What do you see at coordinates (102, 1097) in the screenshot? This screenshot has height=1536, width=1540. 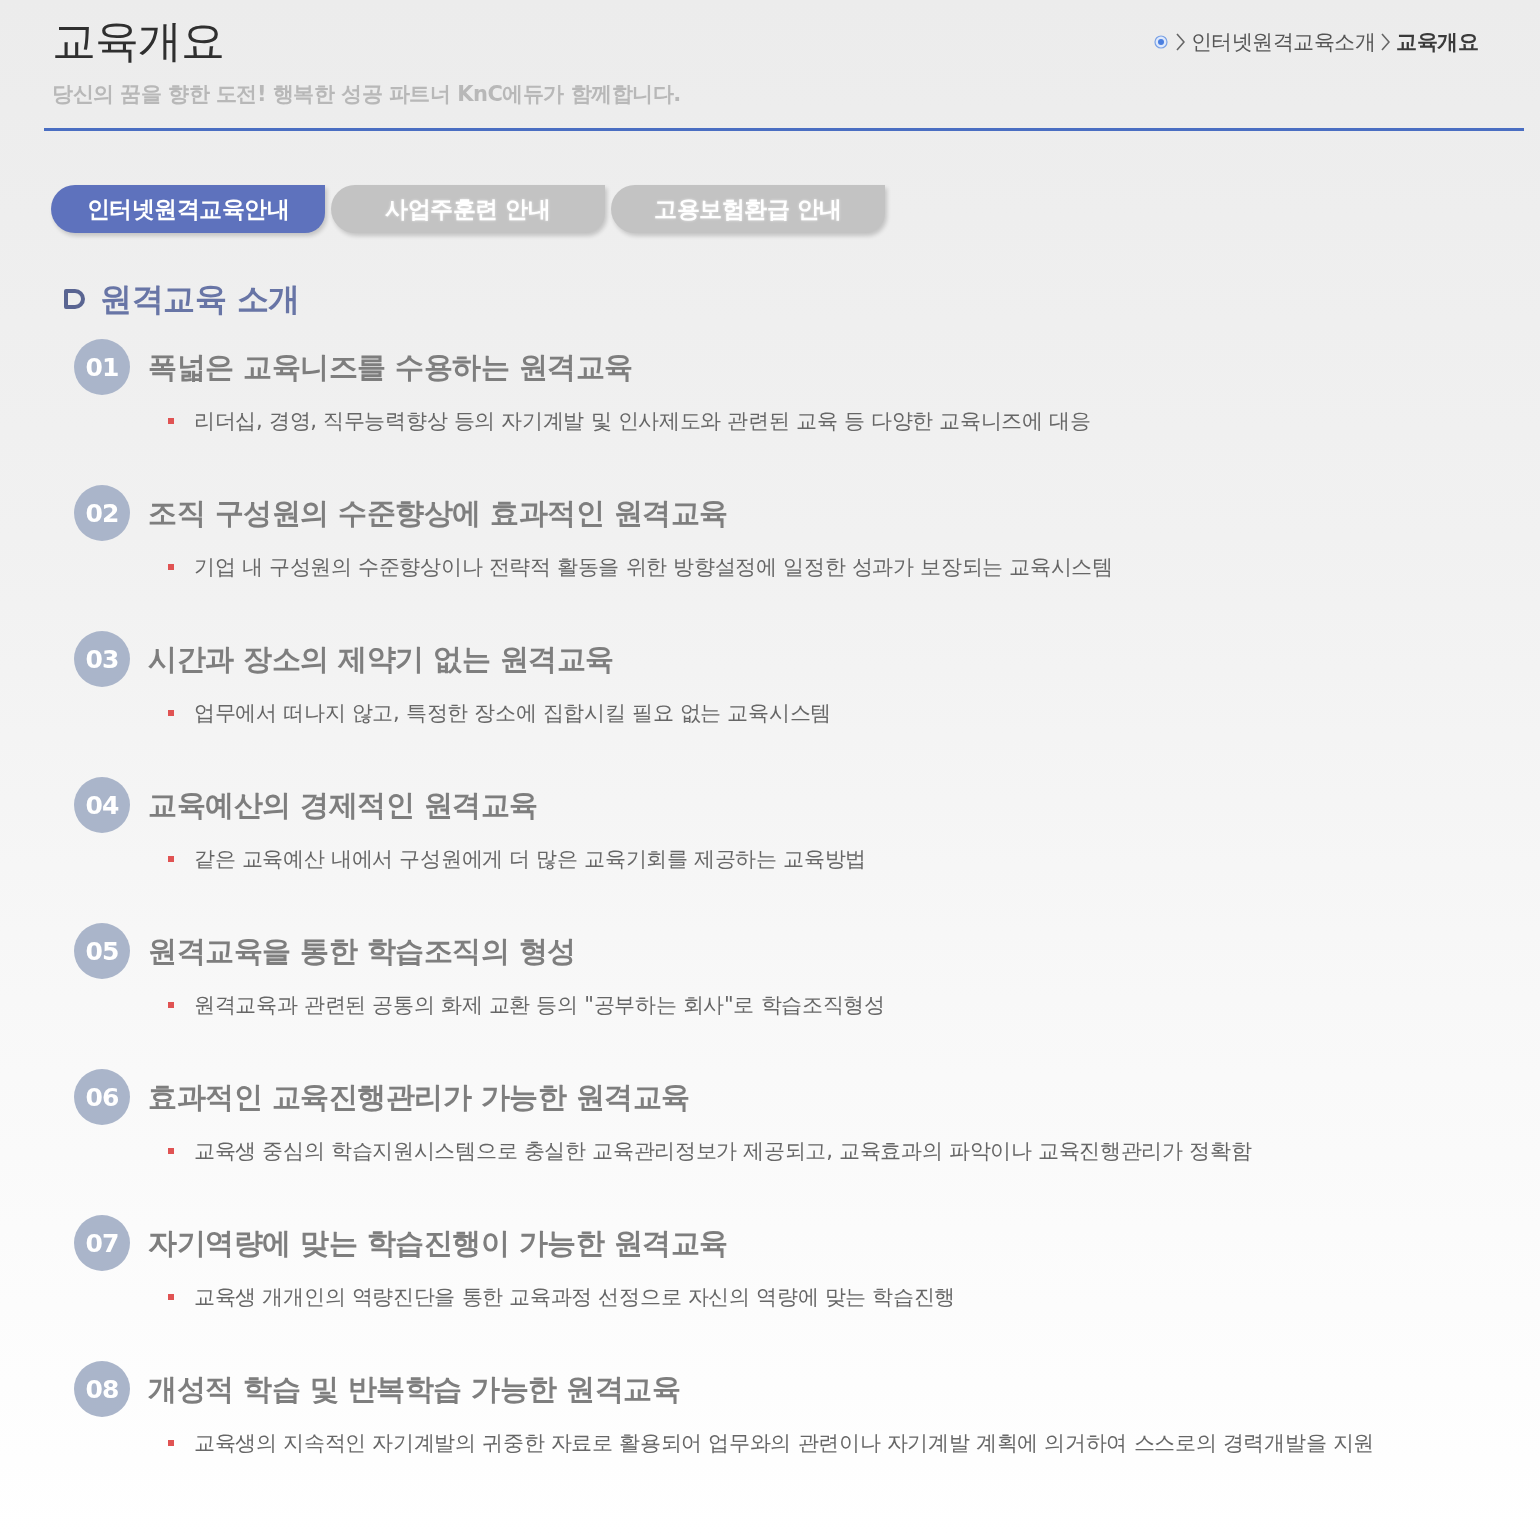 I see `number-badge: 06` at bounding box center [102, 1097].